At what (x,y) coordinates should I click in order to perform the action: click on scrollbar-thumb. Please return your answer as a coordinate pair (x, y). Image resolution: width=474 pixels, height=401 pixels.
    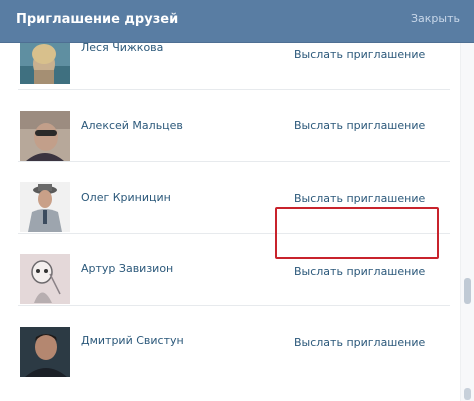
    Looking at the image, I should click on (467, 291).